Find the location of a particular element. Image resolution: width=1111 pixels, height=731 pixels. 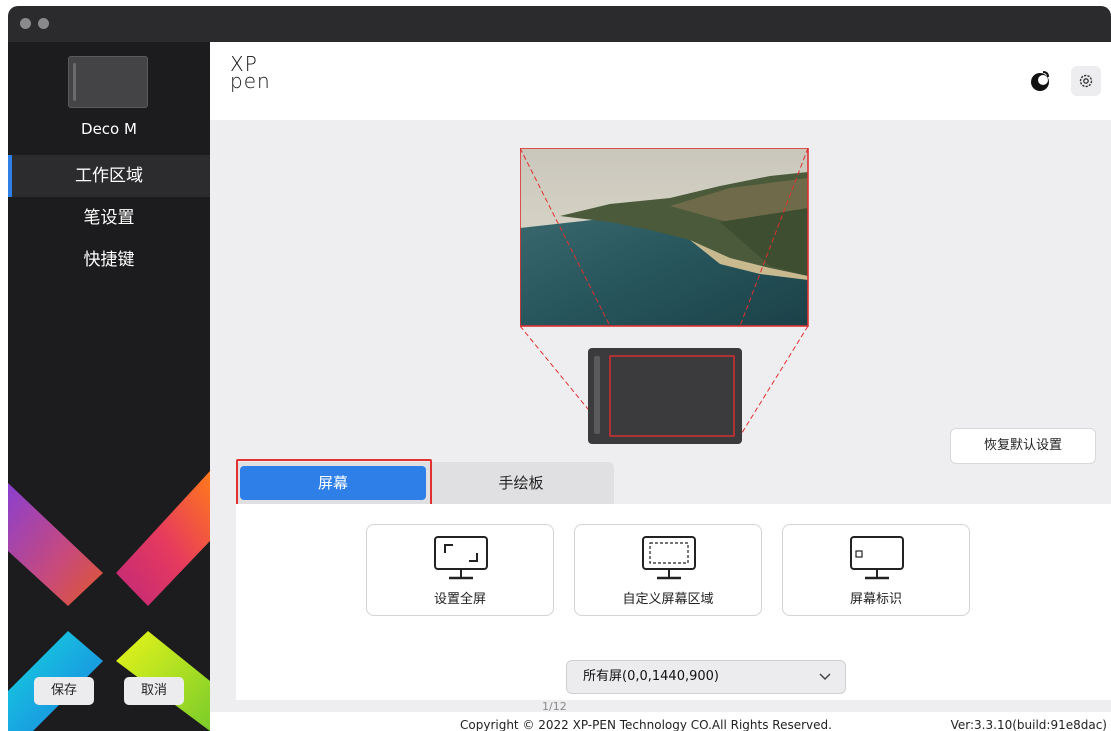

device-thumbnail is located at coordinates (108, 82).